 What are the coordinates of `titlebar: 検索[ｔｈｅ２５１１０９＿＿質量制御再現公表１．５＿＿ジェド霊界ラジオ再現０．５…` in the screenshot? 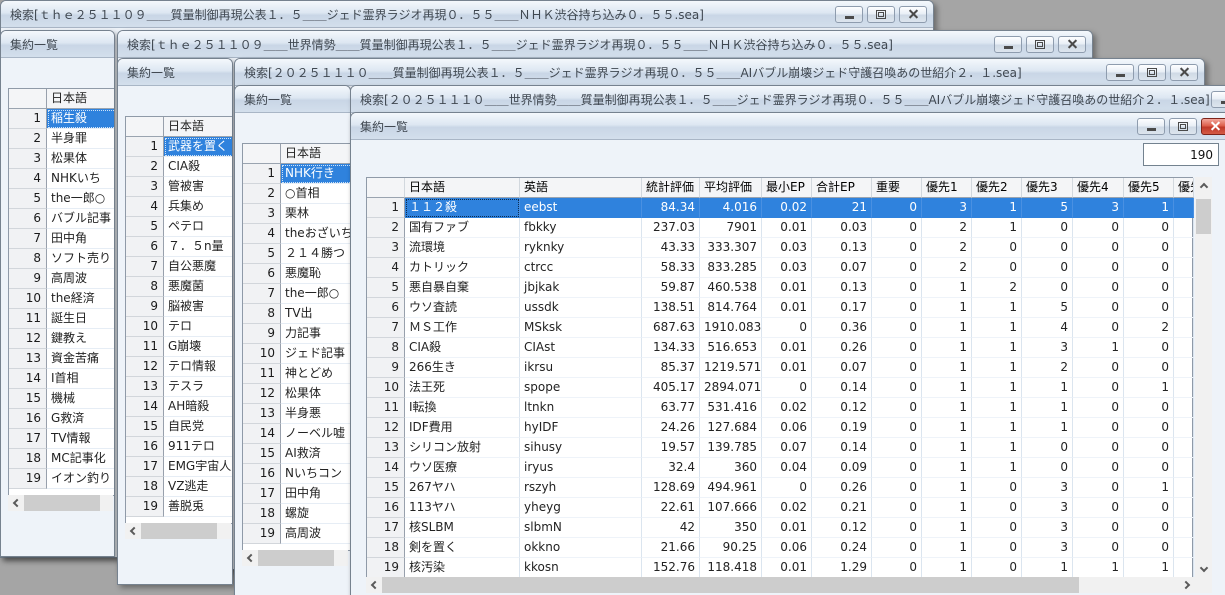 It's located at (467, 14).